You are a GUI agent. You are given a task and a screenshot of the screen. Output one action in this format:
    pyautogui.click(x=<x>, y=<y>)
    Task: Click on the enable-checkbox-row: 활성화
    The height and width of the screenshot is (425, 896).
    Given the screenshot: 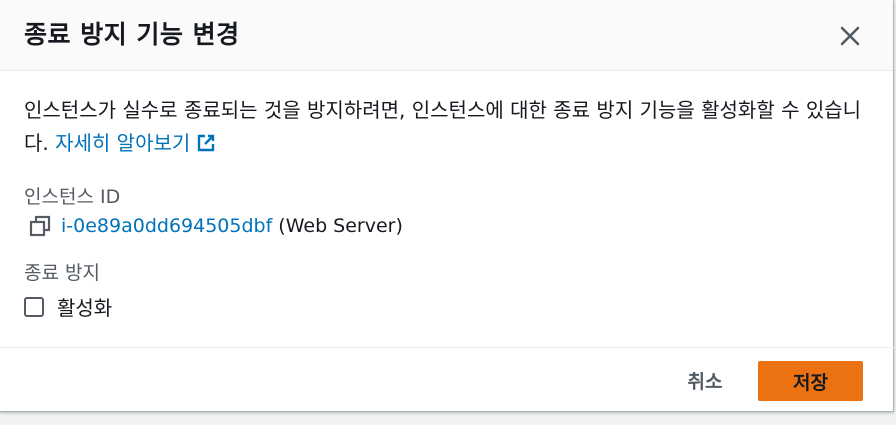 What is the action you would take?
    pyautogui.click(x=68, y=306)
    